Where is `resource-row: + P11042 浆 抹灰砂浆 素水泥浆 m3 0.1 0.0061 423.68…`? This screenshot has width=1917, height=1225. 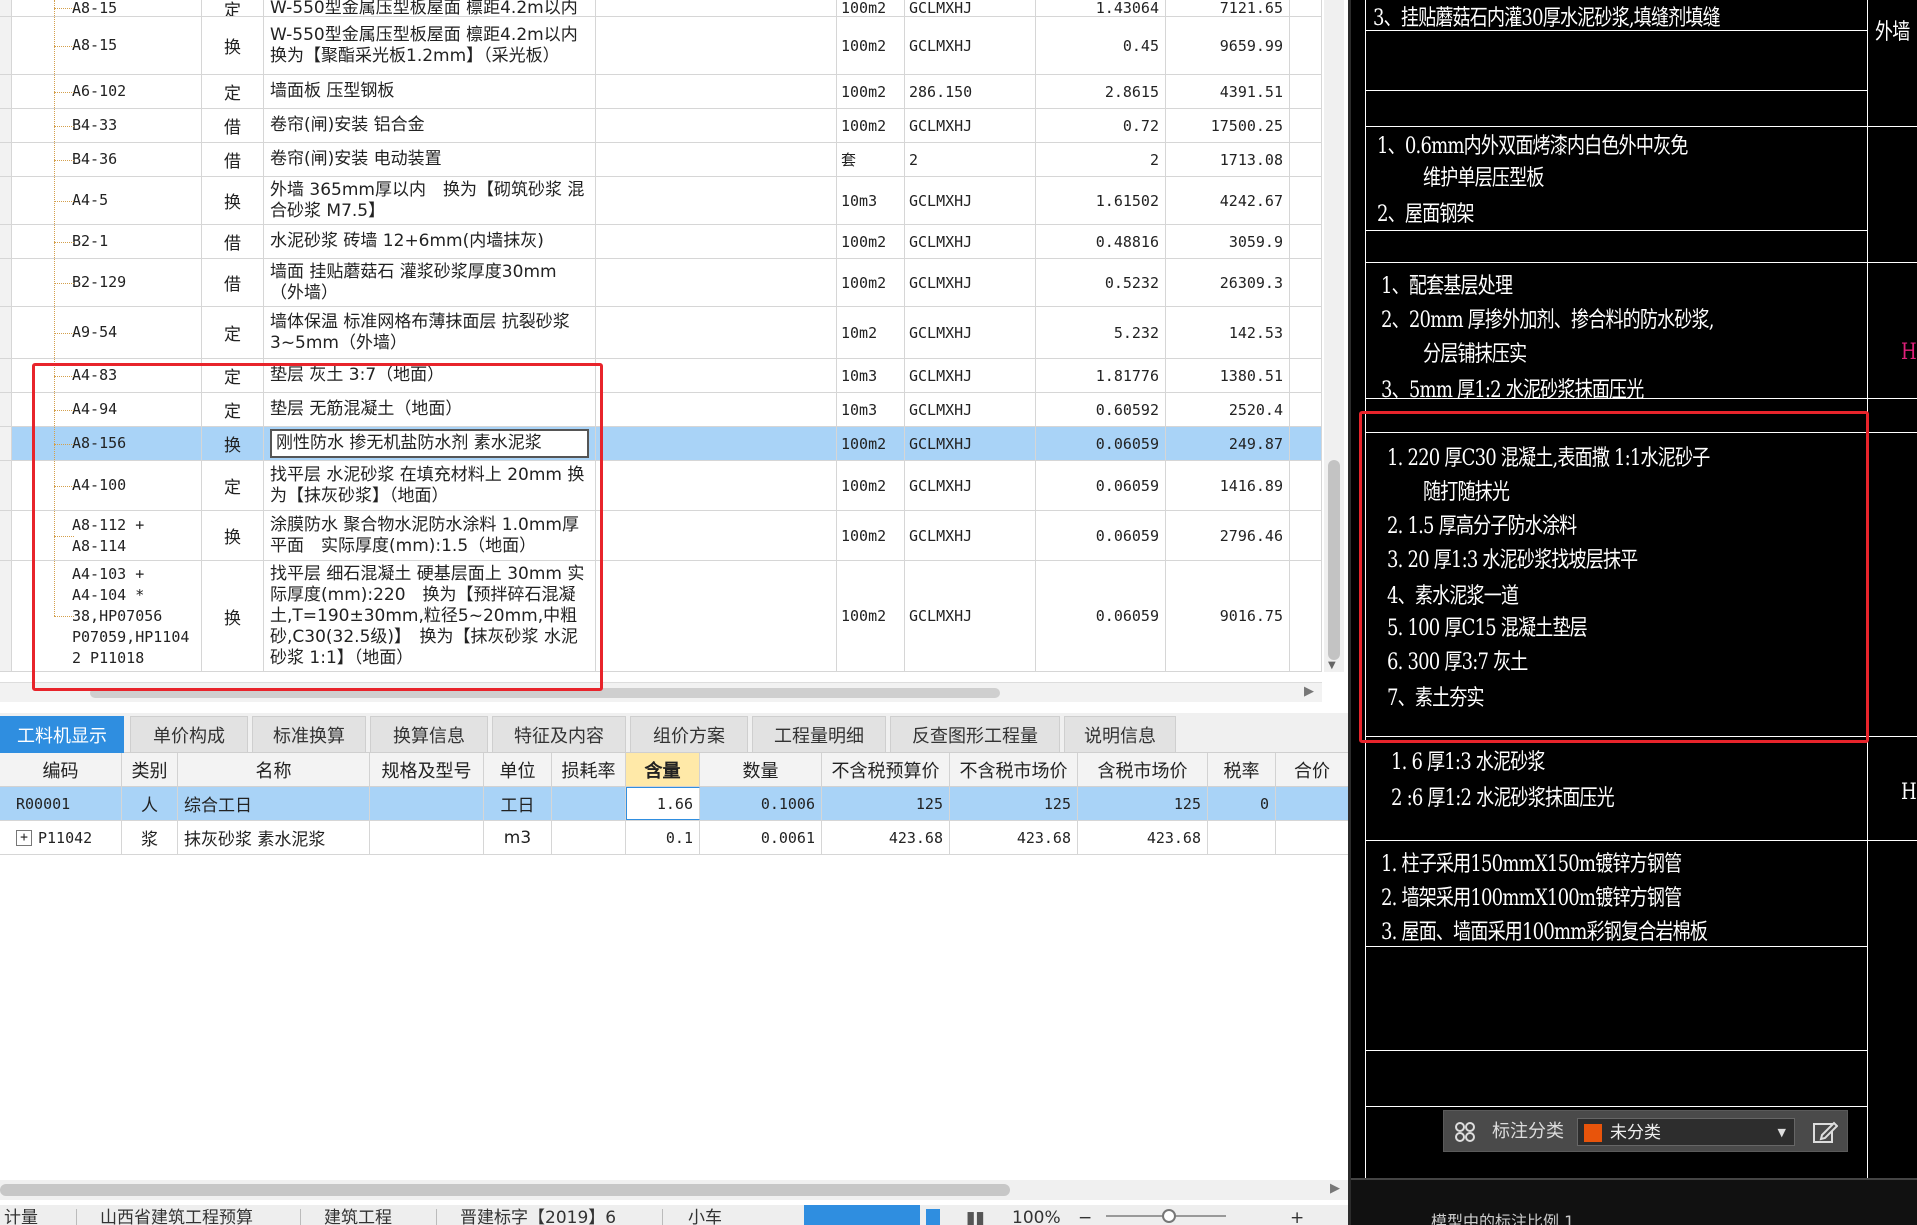 resource-row: + P11042 浆 抹灰砂浆 素水泥浆 m3 0.1 0.0061 423.68… is located at coordinates (674, 838).